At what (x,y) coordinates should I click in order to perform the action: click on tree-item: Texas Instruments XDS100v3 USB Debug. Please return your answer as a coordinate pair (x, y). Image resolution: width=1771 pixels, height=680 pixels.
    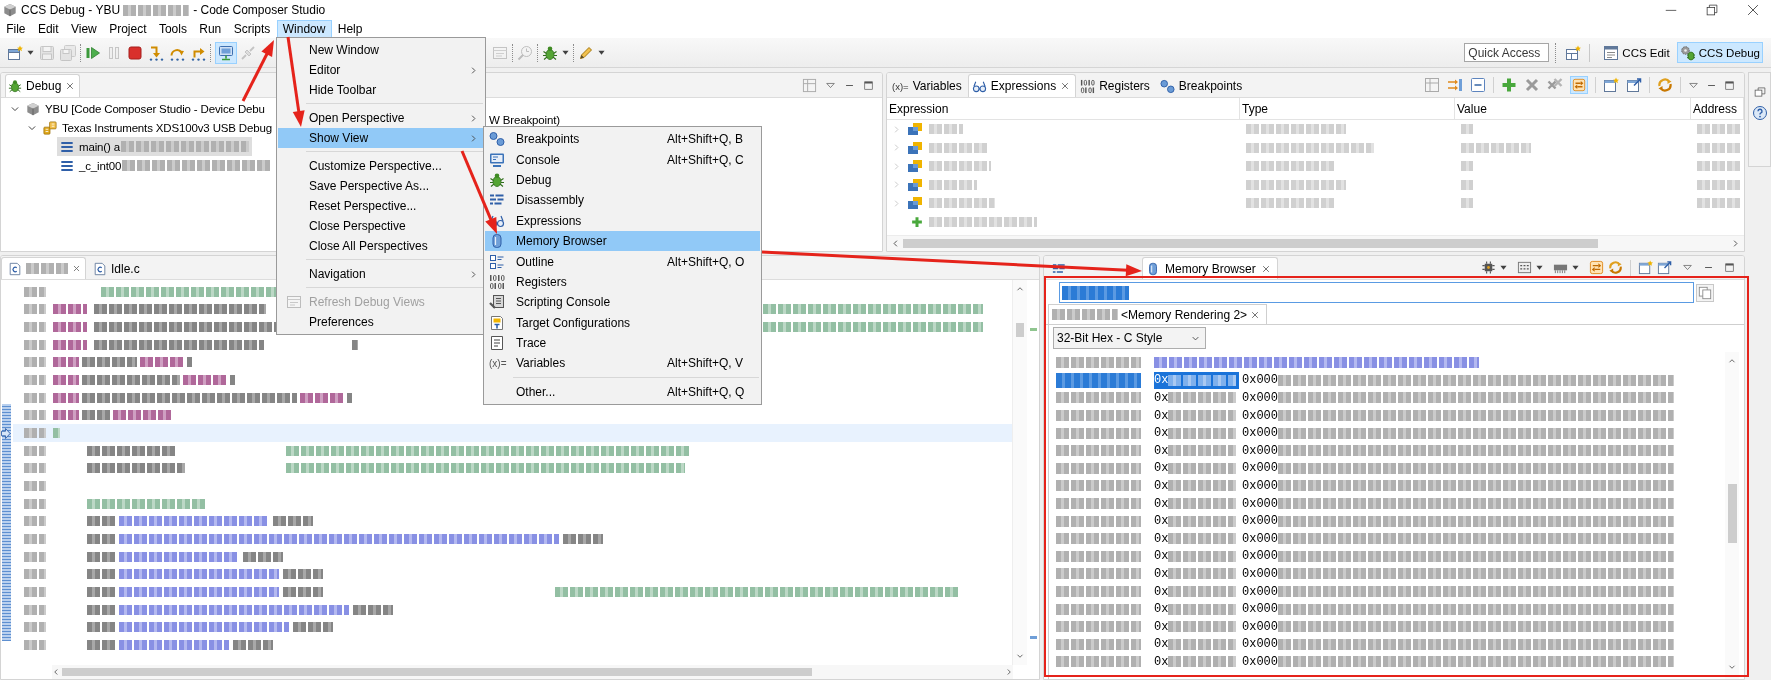
    Looking at the image, I should click on (157, 127).